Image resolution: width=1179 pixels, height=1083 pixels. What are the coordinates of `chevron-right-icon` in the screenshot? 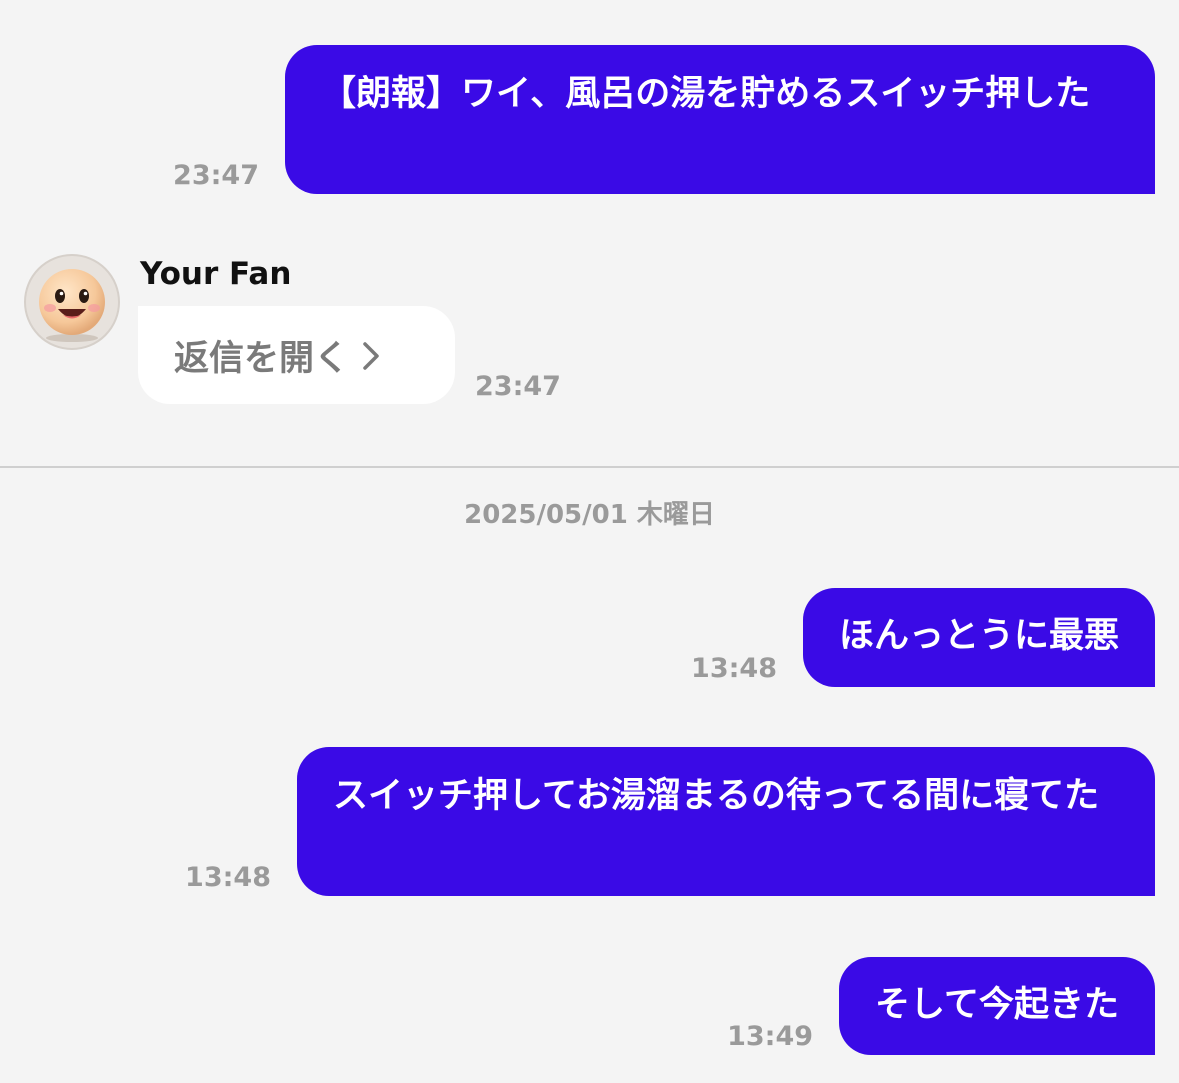 It's located at (371, 355).